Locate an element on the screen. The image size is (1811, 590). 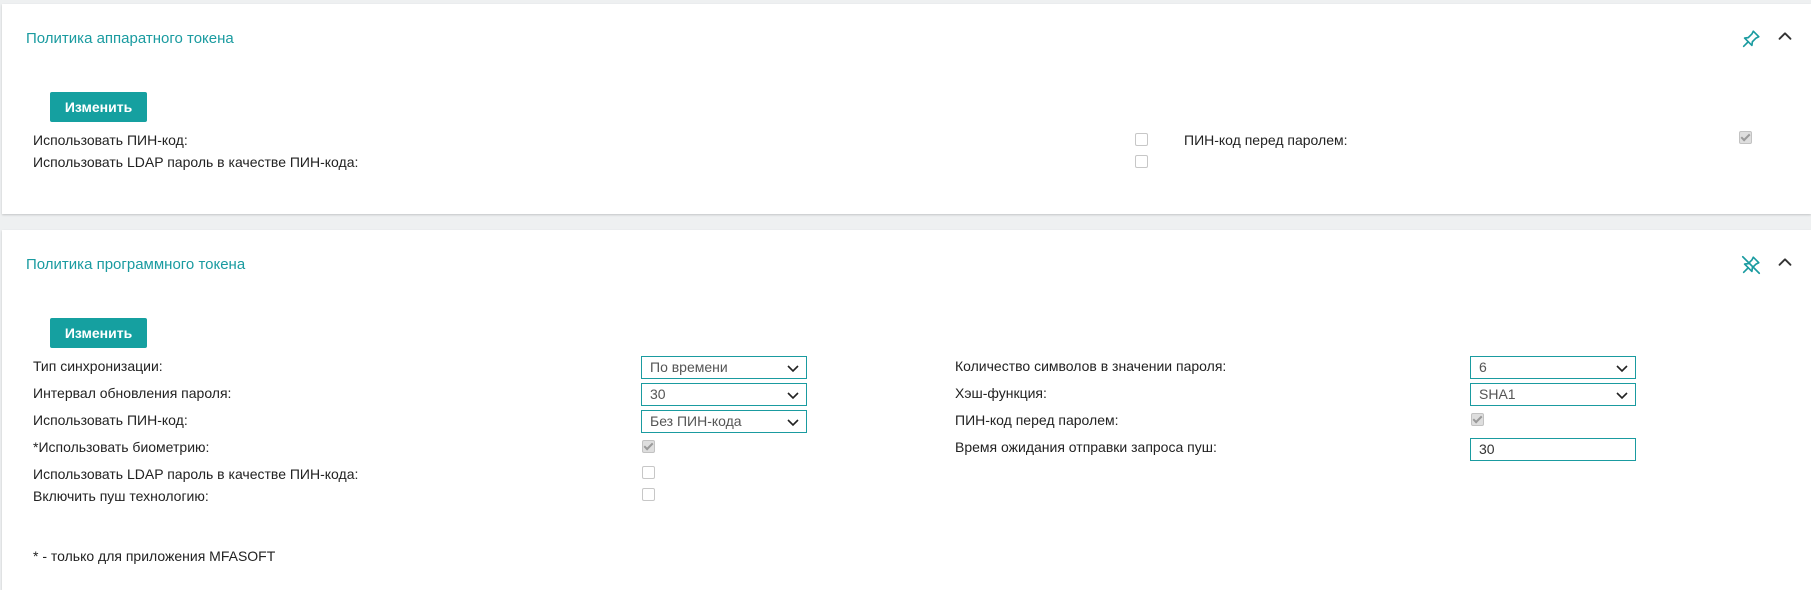
pin-off-icon is located at coordinates (1751, 265).